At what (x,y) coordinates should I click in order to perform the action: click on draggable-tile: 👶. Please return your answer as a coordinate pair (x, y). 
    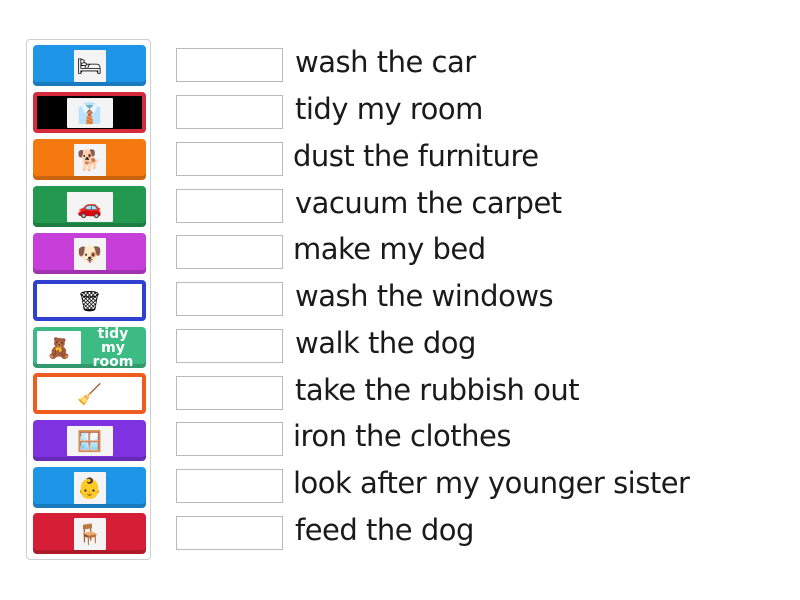
    Looking at the image, I should click on (89, 487).